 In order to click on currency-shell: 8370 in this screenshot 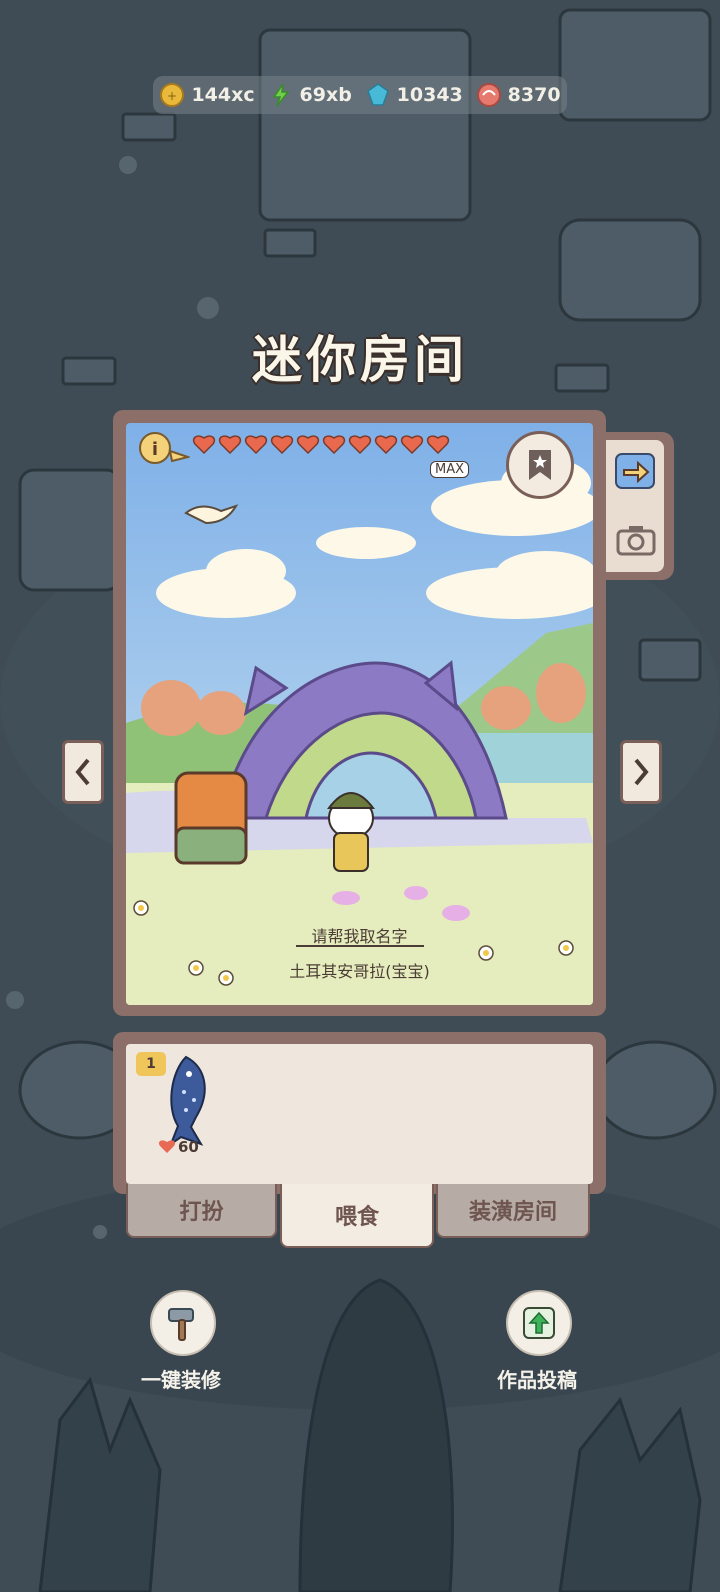, I will do `click(518, 95)`.